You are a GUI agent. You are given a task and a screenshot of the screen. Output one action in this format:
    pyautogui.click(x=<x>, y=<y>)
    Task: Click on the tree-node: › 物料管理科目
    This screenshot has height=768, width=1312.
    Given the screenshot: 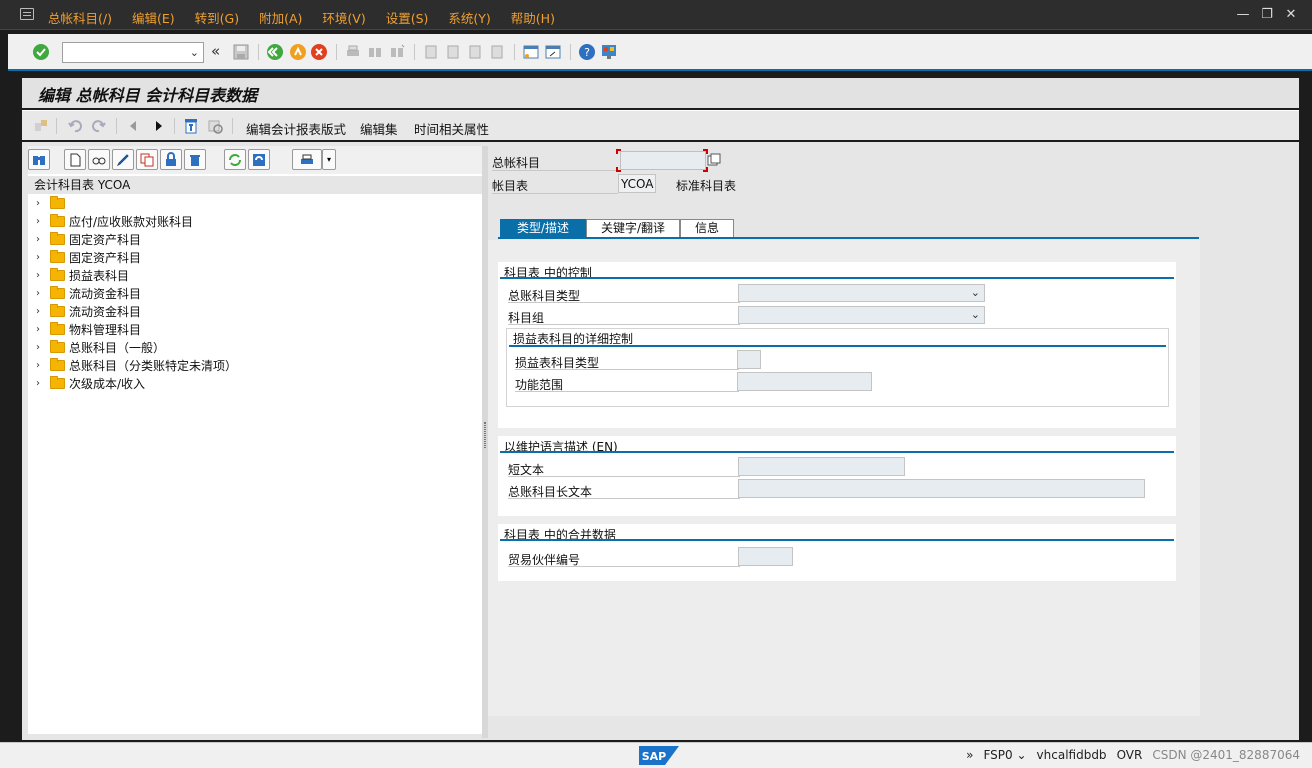 What is the action you would take?
    pyautogui.click(x=255, y=329)
    